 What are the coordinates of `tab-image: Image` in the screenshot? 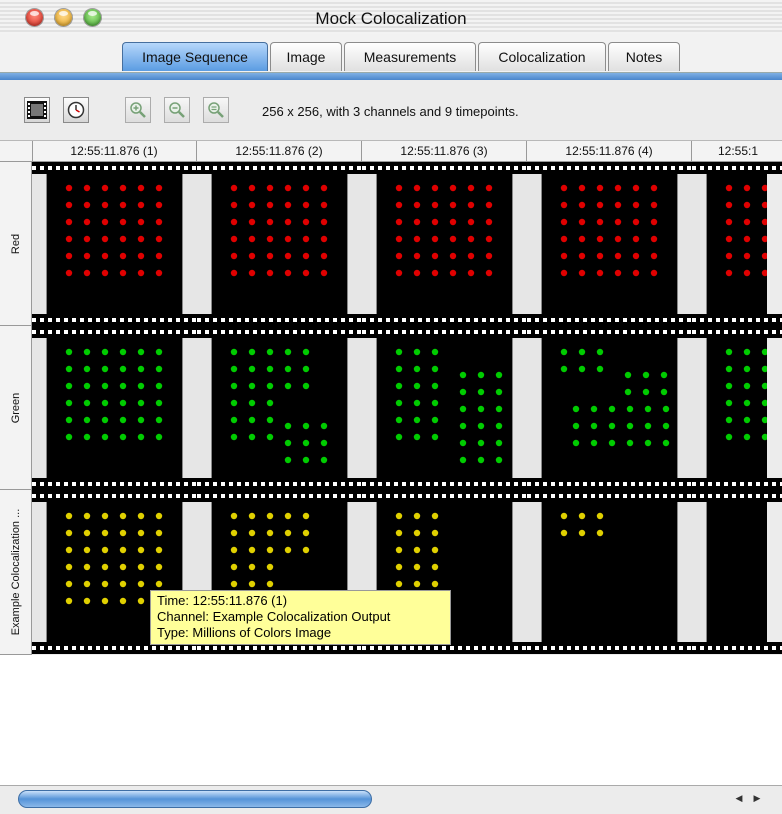 It's located at (306, 56).